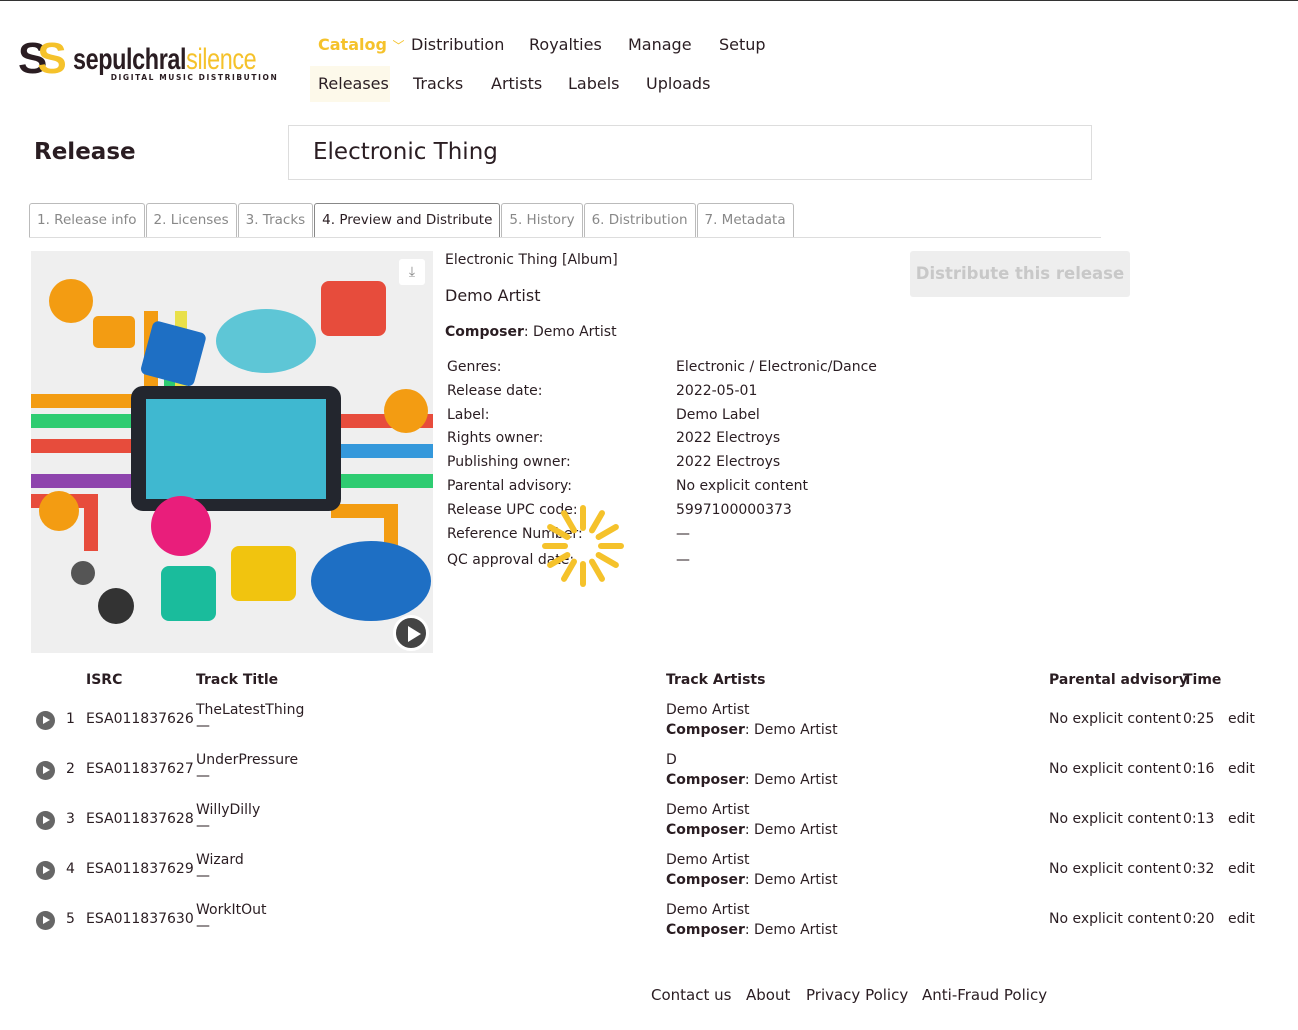  Describe the element at coordinates (742, 486) in the screenshot. I see `field-value: No explicit content` at that location.